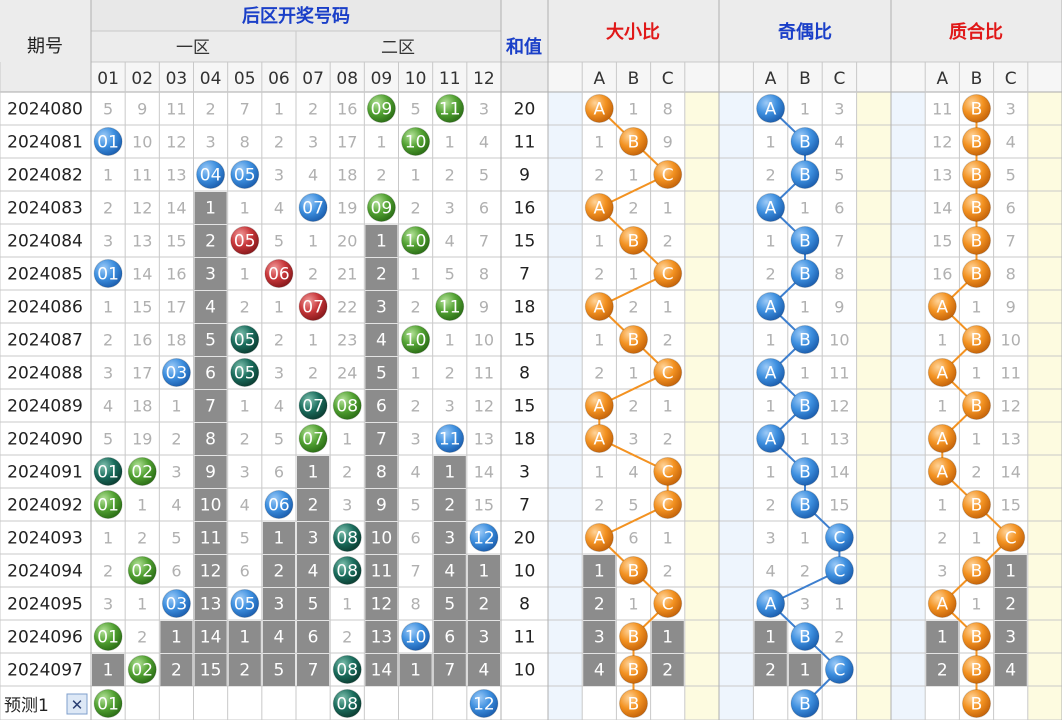  Describe the element at coordinates (839, 274) in the screenshot. I see `odd-even-cell: 8` at that location.